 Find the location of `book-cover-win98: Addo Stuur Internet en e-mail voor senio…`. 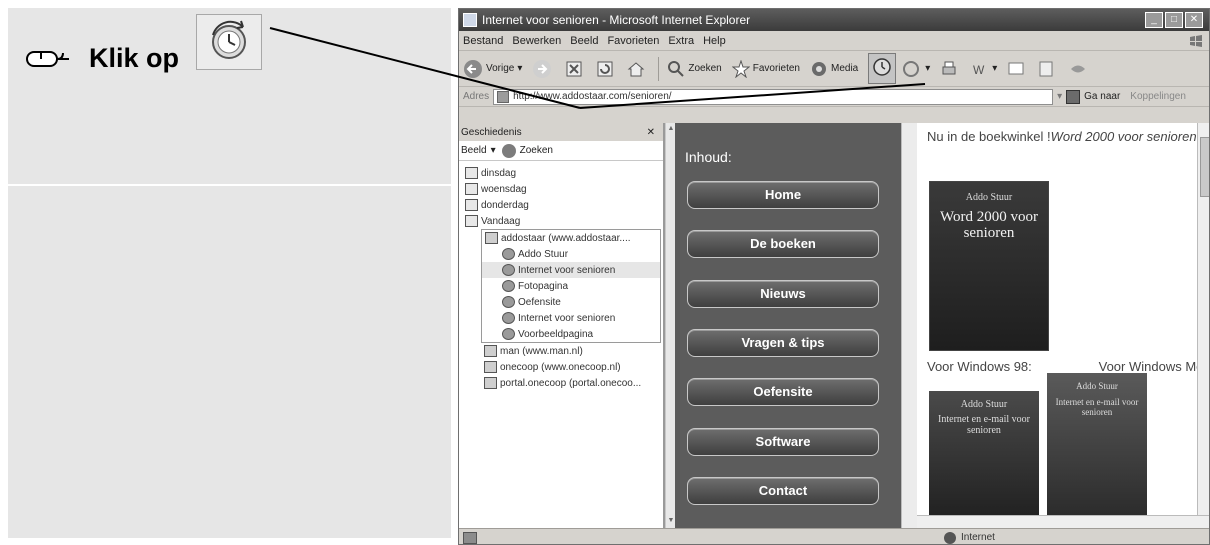

book-cover-win98: Addo Stuur Internet en e-mail voor senio… is located at coordinates (984, 456).